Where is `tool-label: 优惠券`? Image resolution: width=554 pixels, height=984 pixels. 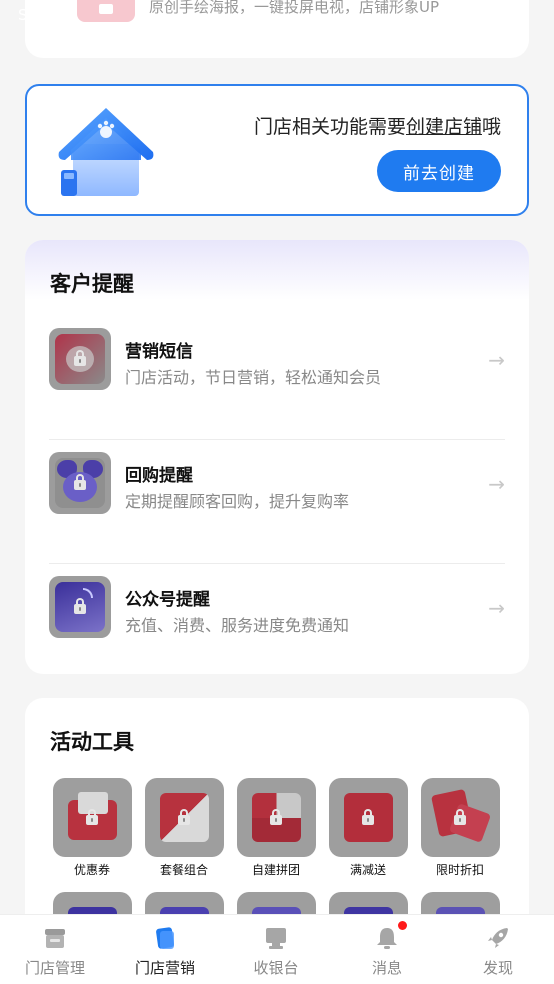 tool-label: 优惠券 is located at coordinates (91, 870).